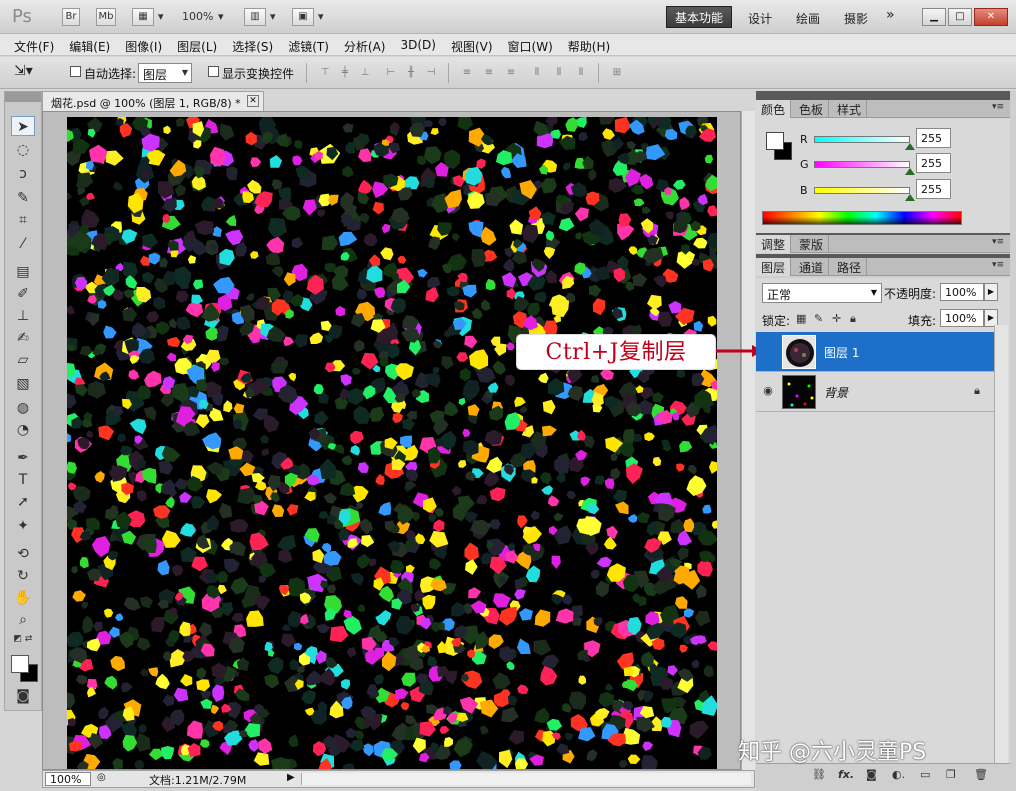 This screenshot has height=791, width=1016. Describe the element at coordinates (768, 391) in the screenshot. I see `eye-icon: ◉` at that location.